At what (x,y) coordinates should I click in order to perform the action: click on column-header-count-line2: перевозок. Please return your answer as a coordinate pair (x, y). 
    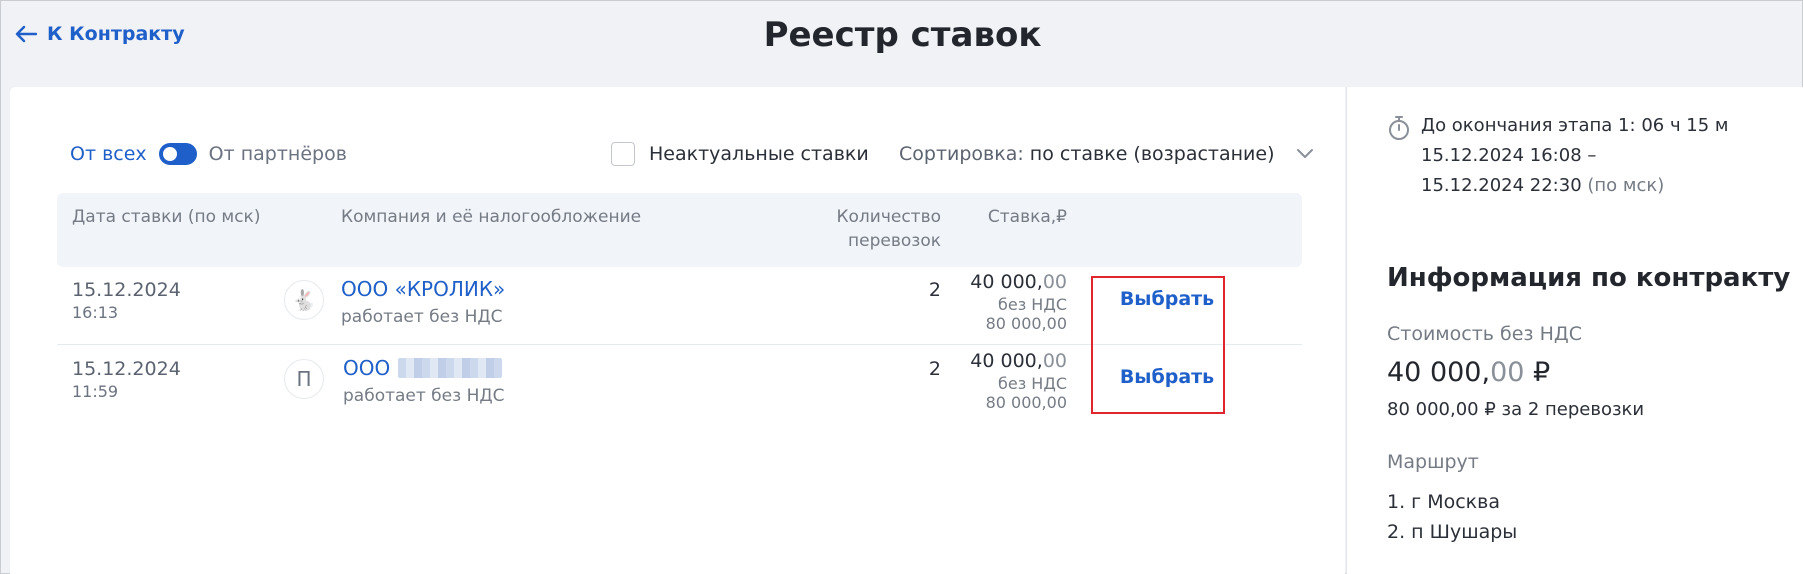
    Looking at the image, I should click on (894, 241).